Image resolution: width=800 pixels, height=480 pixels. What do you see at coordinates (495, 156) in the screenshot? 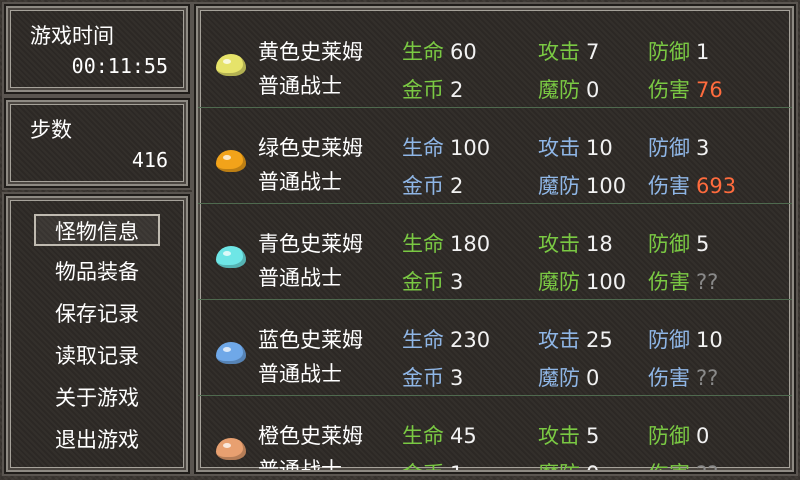
I see `monster-row: 绿色史莱姆 普通战士 生命 100 攻击 10 防御 3 金币 2 魔防 100 伤害 693` at bounding box center [495, 156].